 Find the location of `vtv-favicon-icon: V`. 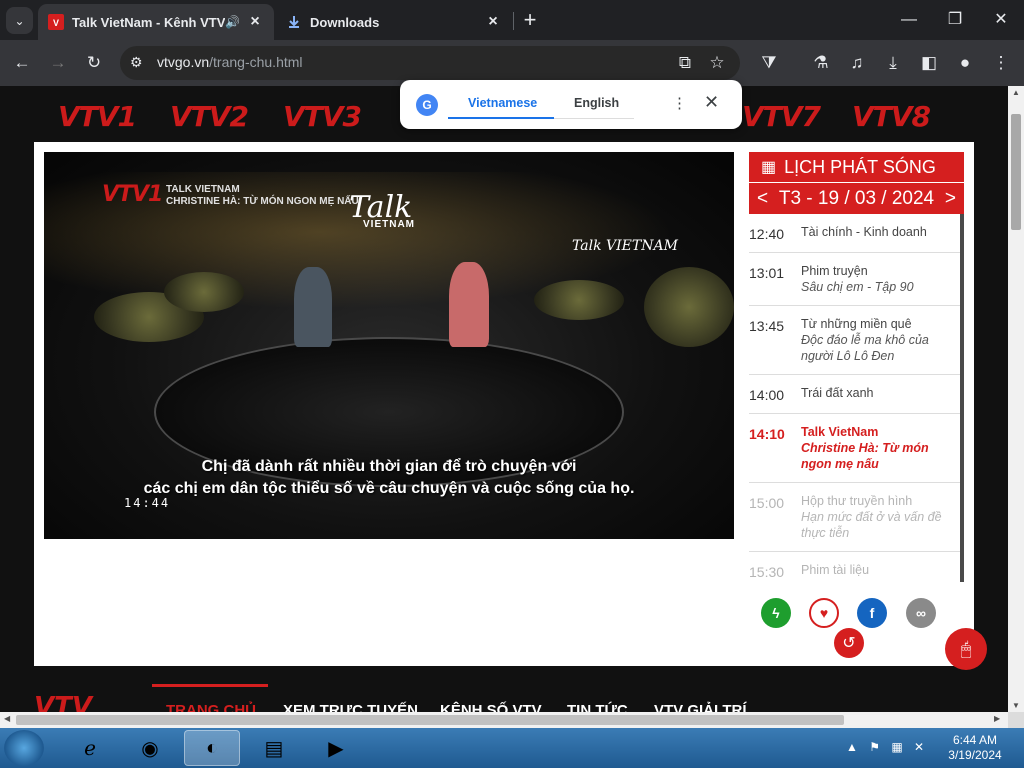

vtv-favicon-icon: V is located at coordinates (56, 22).